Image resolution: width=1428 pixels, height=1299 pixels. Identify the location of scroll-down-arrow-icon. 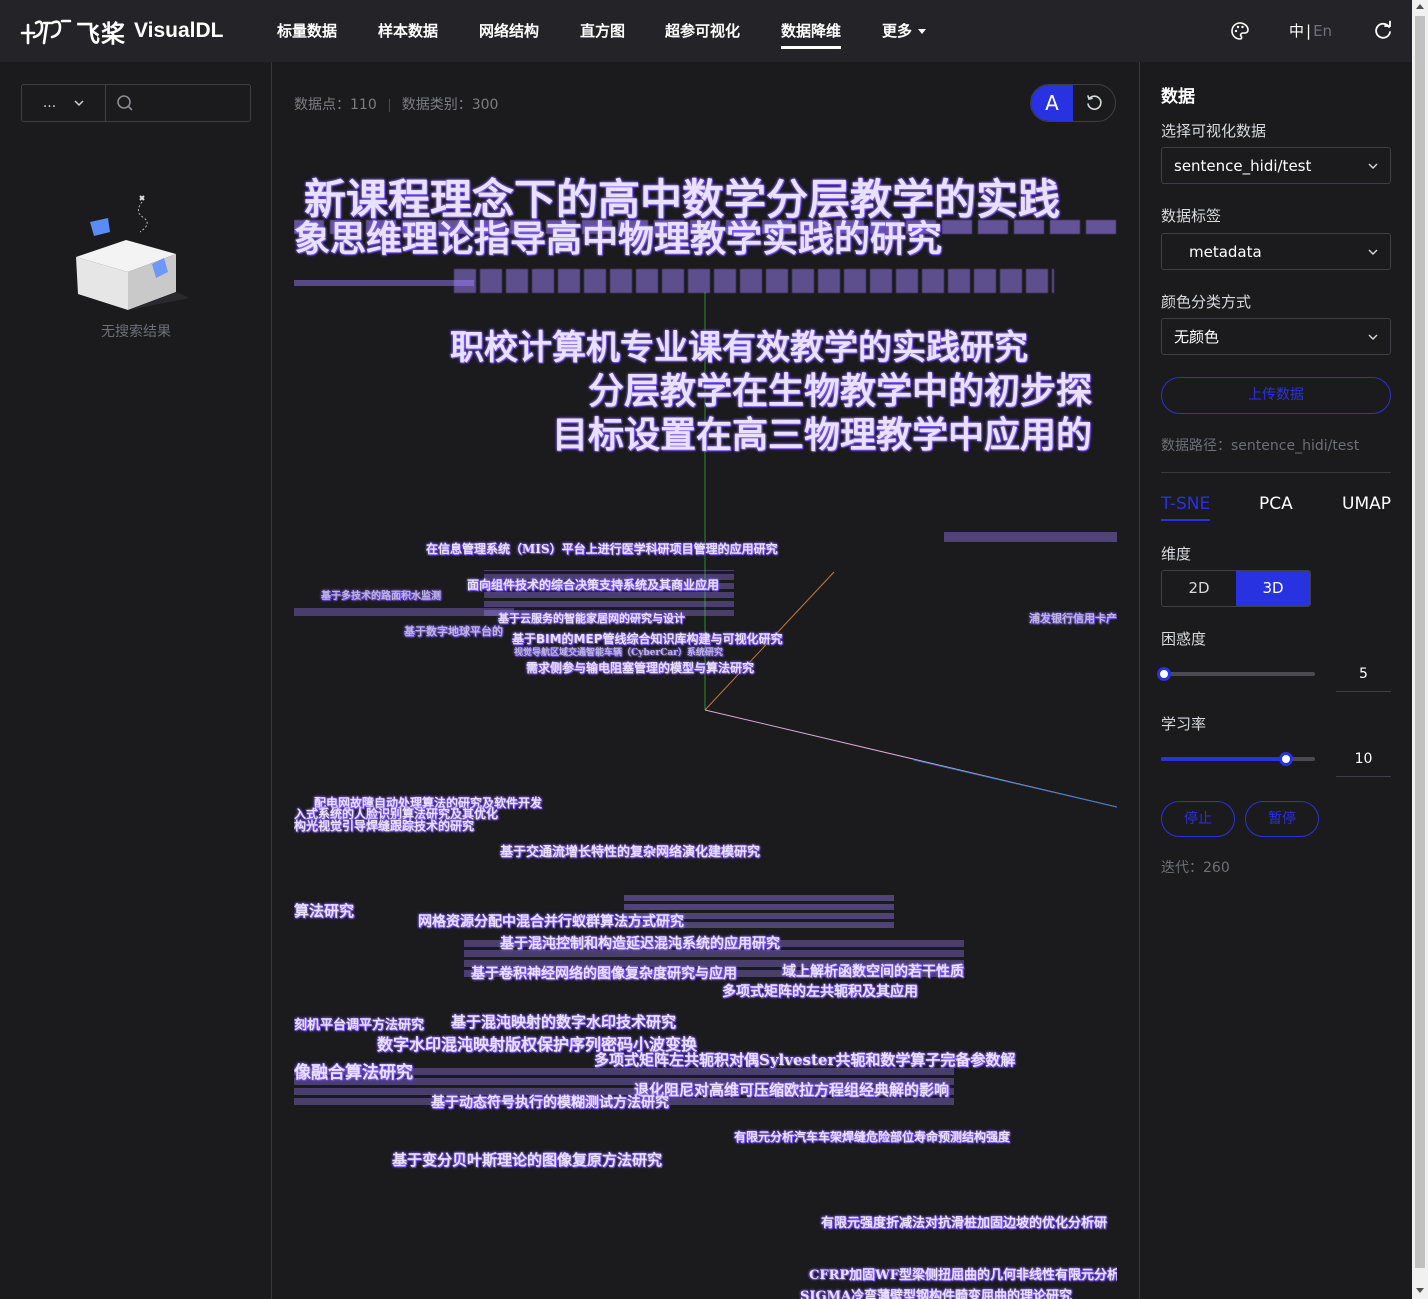
(1420, 1290).